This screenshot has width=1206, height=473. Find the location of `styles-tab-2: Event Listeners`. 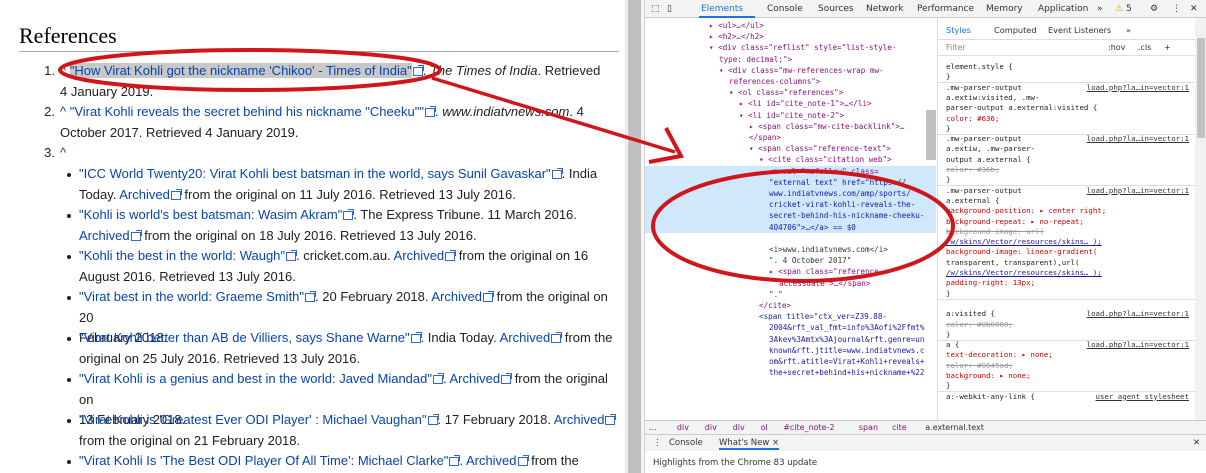

styles-tab-2: Event Listeners is located at coordinates (1079, 30).